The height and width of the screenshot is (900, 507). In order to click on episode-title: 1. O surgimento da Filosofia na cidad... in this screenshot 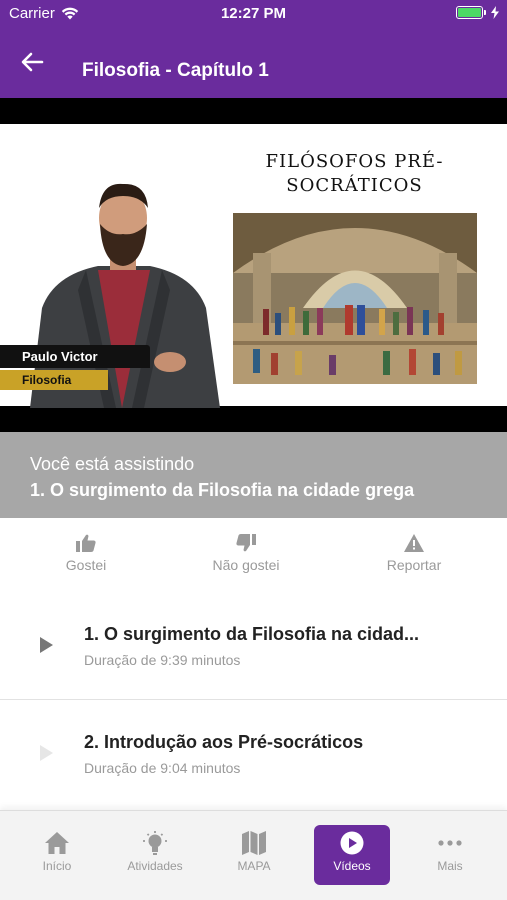, I will do `click(252, 634)`.